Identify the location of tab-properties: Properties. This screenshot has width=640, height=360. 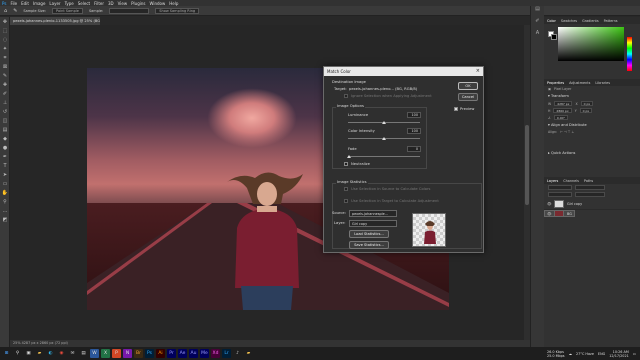
(555, 83).